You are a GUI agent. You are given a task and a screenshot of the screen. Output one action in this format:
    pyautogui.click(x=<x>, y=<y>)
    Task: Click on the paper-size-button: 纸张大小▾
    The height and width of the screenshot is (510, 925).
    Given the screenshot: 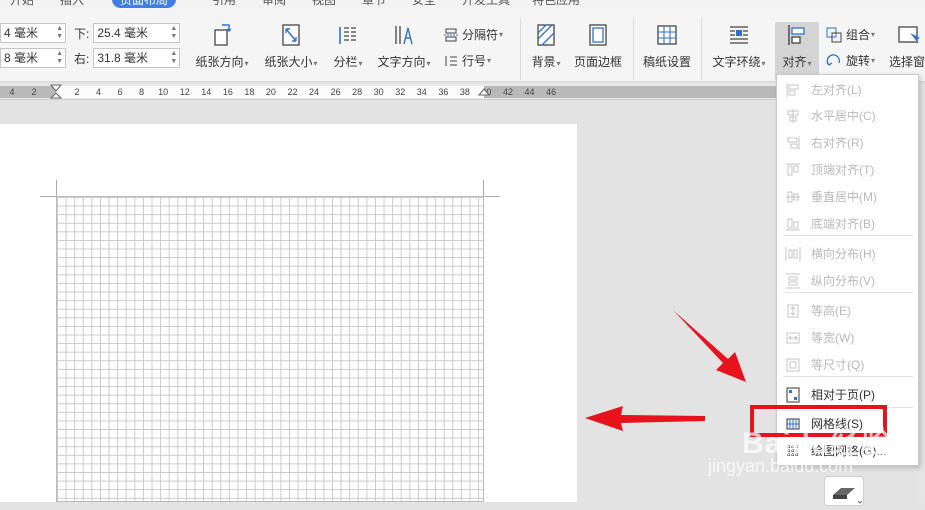 What is the action you would take?
    pyautogui.click(x=291, y=46)
    